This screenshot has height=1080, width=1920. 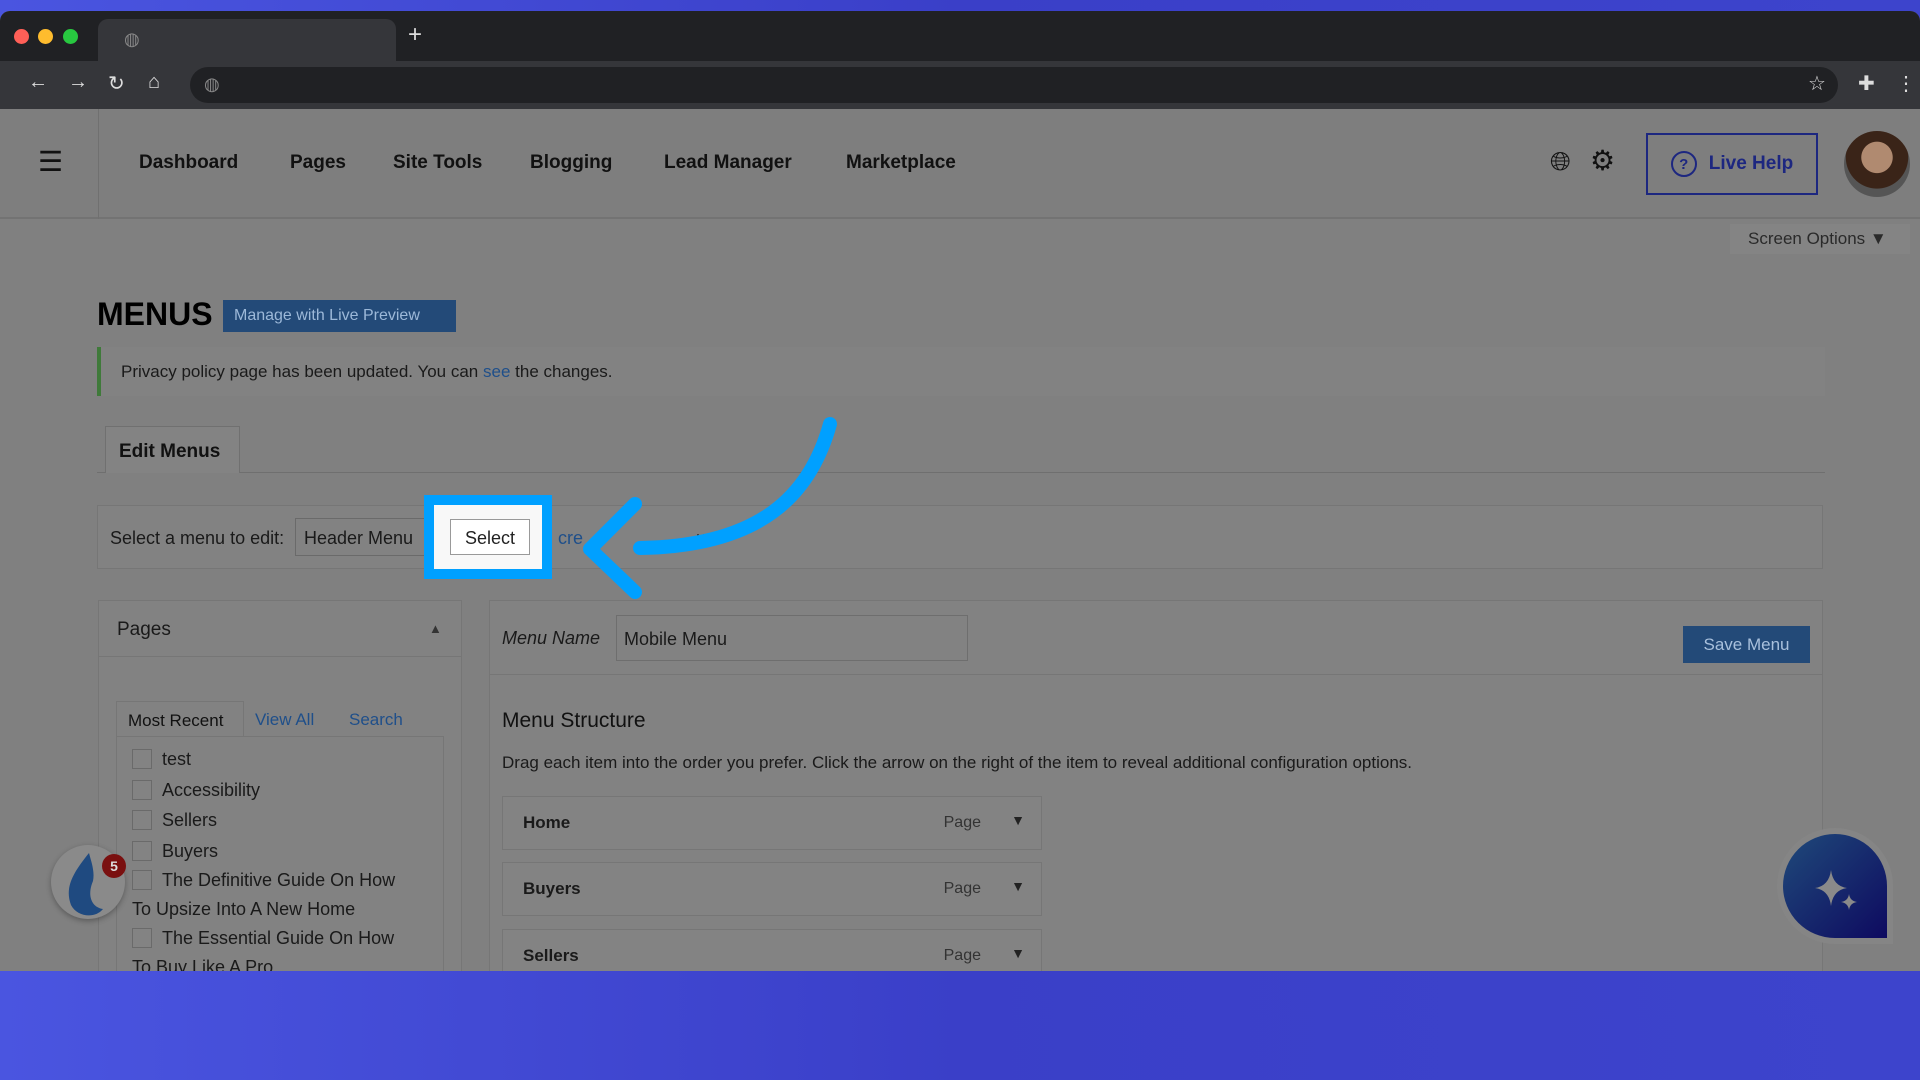 I want to click on menu-name-input: Mobile Menu, so click(x=792, y=638).